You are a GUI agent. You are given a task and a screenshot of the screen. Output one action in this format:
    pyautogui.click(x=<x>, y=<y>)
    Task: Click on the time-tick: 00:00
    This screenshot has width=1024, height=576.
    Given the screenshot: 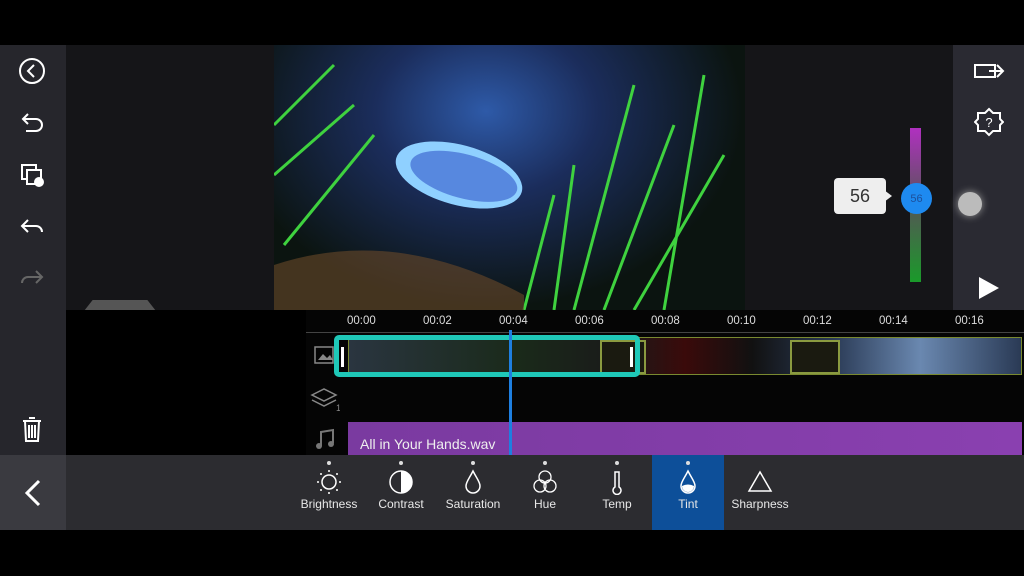 What is the action you would take?
    pyautogui.click(x=361, y=321)
    